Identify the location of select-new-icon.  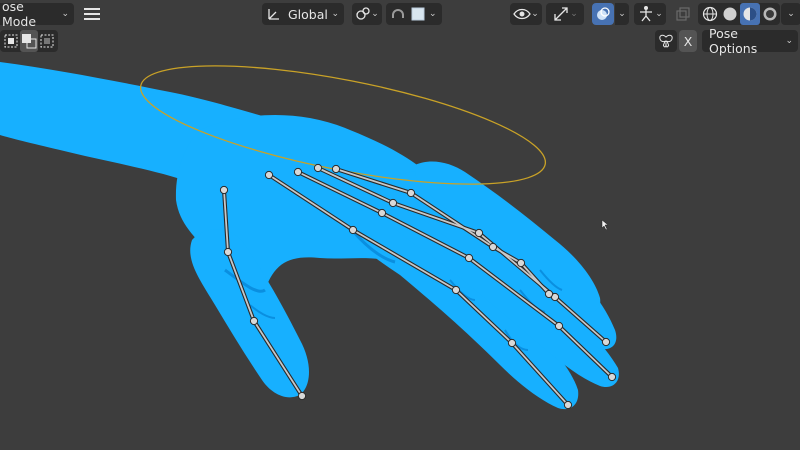
(11, 41).